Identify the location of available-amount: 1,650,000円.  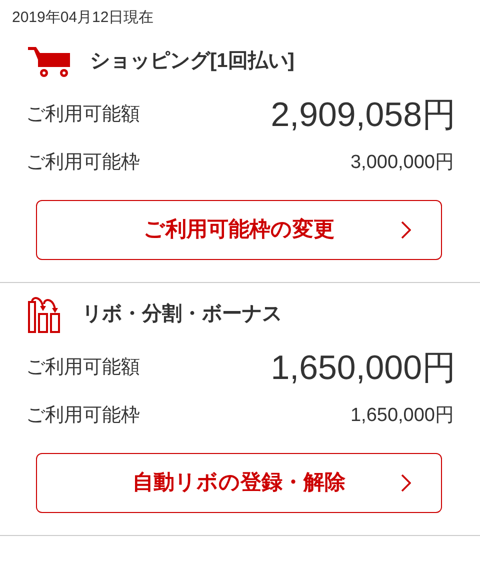
(363, 368).